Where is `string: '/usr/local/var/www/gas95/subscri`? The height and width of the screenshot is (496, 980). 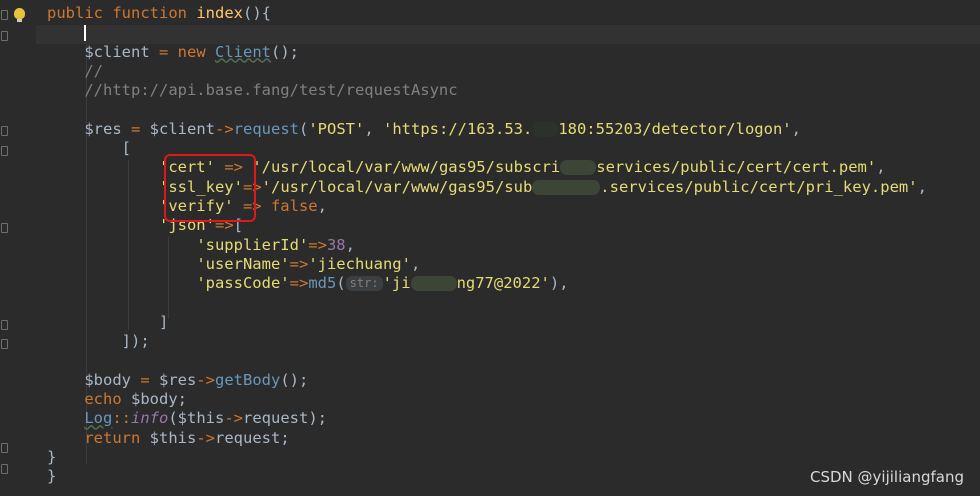 string: '/usr/local/var/www/gas95/subscri is located at coordinates (406, 167).